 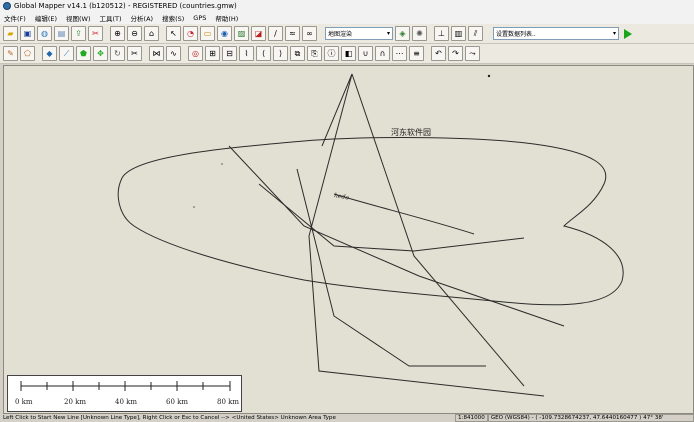 What do you see at coordinates (126, 402) in the screenshot?
I see `scale-label-40: 40 km` at bounding box center [126, 402].